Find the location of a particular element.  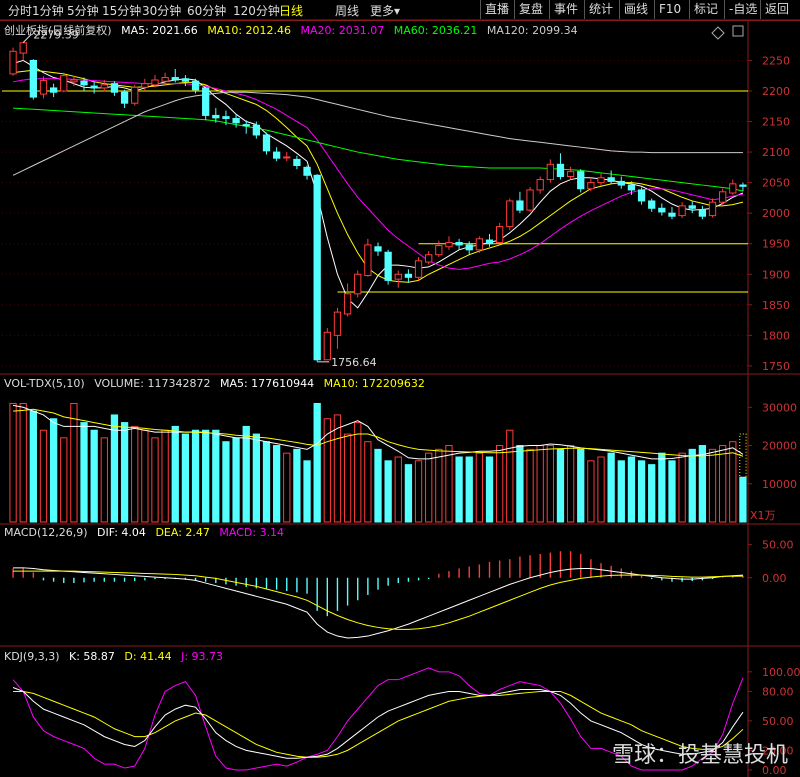

price-tick-label: 1800 is located at coordinates (776, 335).